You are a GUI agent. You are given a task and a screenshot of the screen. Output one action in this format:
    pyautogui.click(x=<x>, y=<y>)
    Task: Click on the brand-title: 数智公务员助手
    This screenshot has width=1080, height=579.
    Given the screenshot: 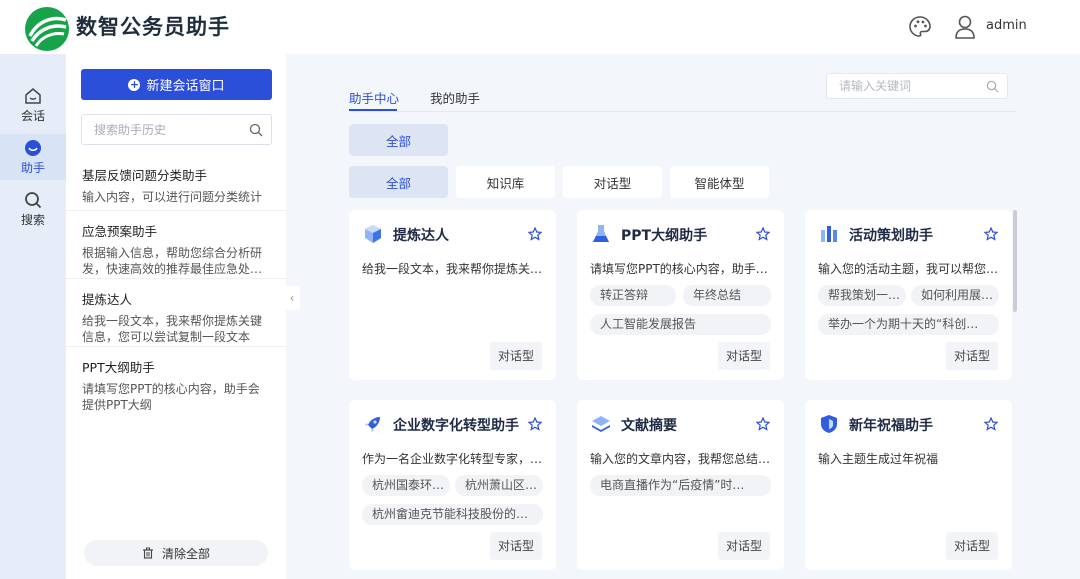 What is the action you would take?
    pyautogui.click(x=153, y=27)
    